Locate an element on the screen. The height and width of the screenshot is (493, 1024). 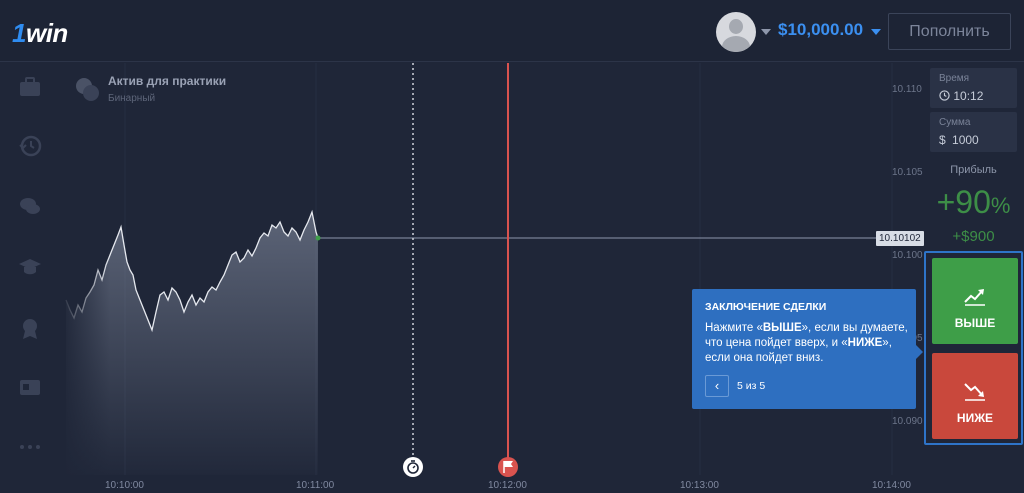
amount-field: Сумма $ 1000 is located at coordinates (973, 132).